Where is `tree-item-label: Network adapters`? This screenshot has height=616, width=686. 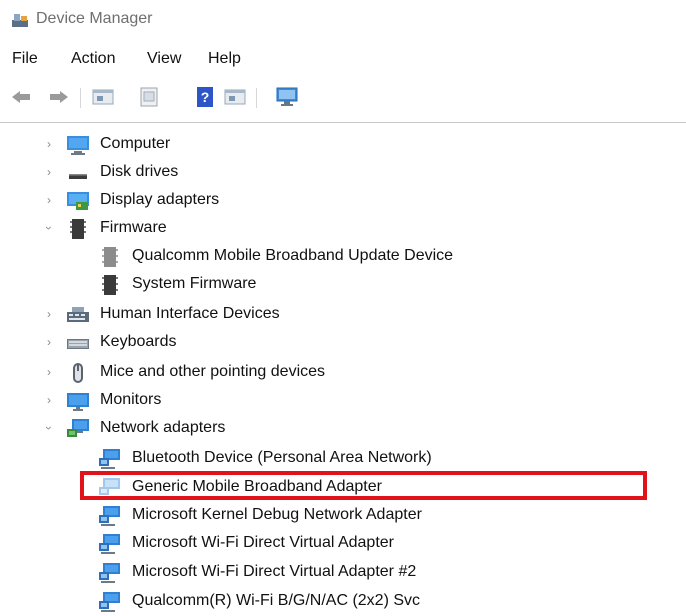 tree-item-label: Network adapters is located at coordinates (163, 427).